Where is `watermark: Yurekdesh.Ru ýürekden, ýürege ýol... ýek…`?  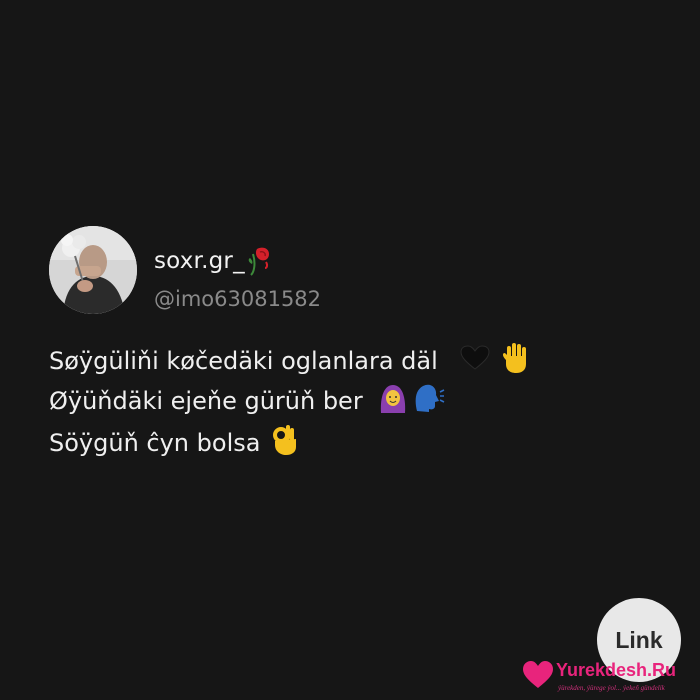
watermark: Yurekdesh.Ru ýürekden, ýürege ýol... ýek… is located at coordinates (610, 678).